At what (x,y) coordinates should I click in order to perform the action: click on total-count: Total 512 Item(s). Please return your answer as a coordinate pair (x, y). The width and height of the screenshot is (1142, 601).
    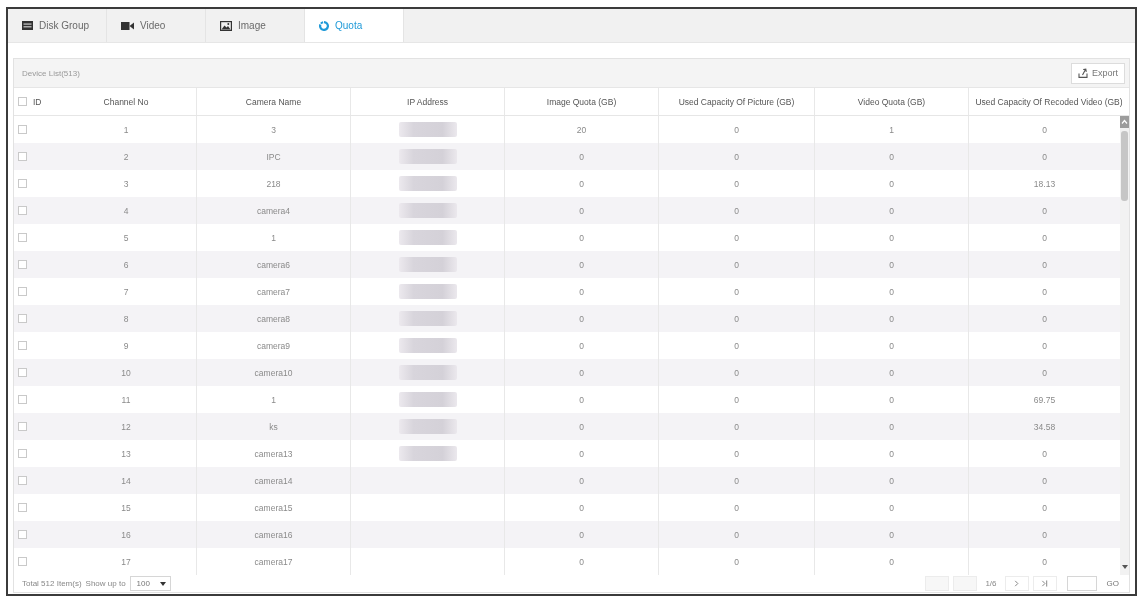
    Looking at the image, I should click on (52, 583).